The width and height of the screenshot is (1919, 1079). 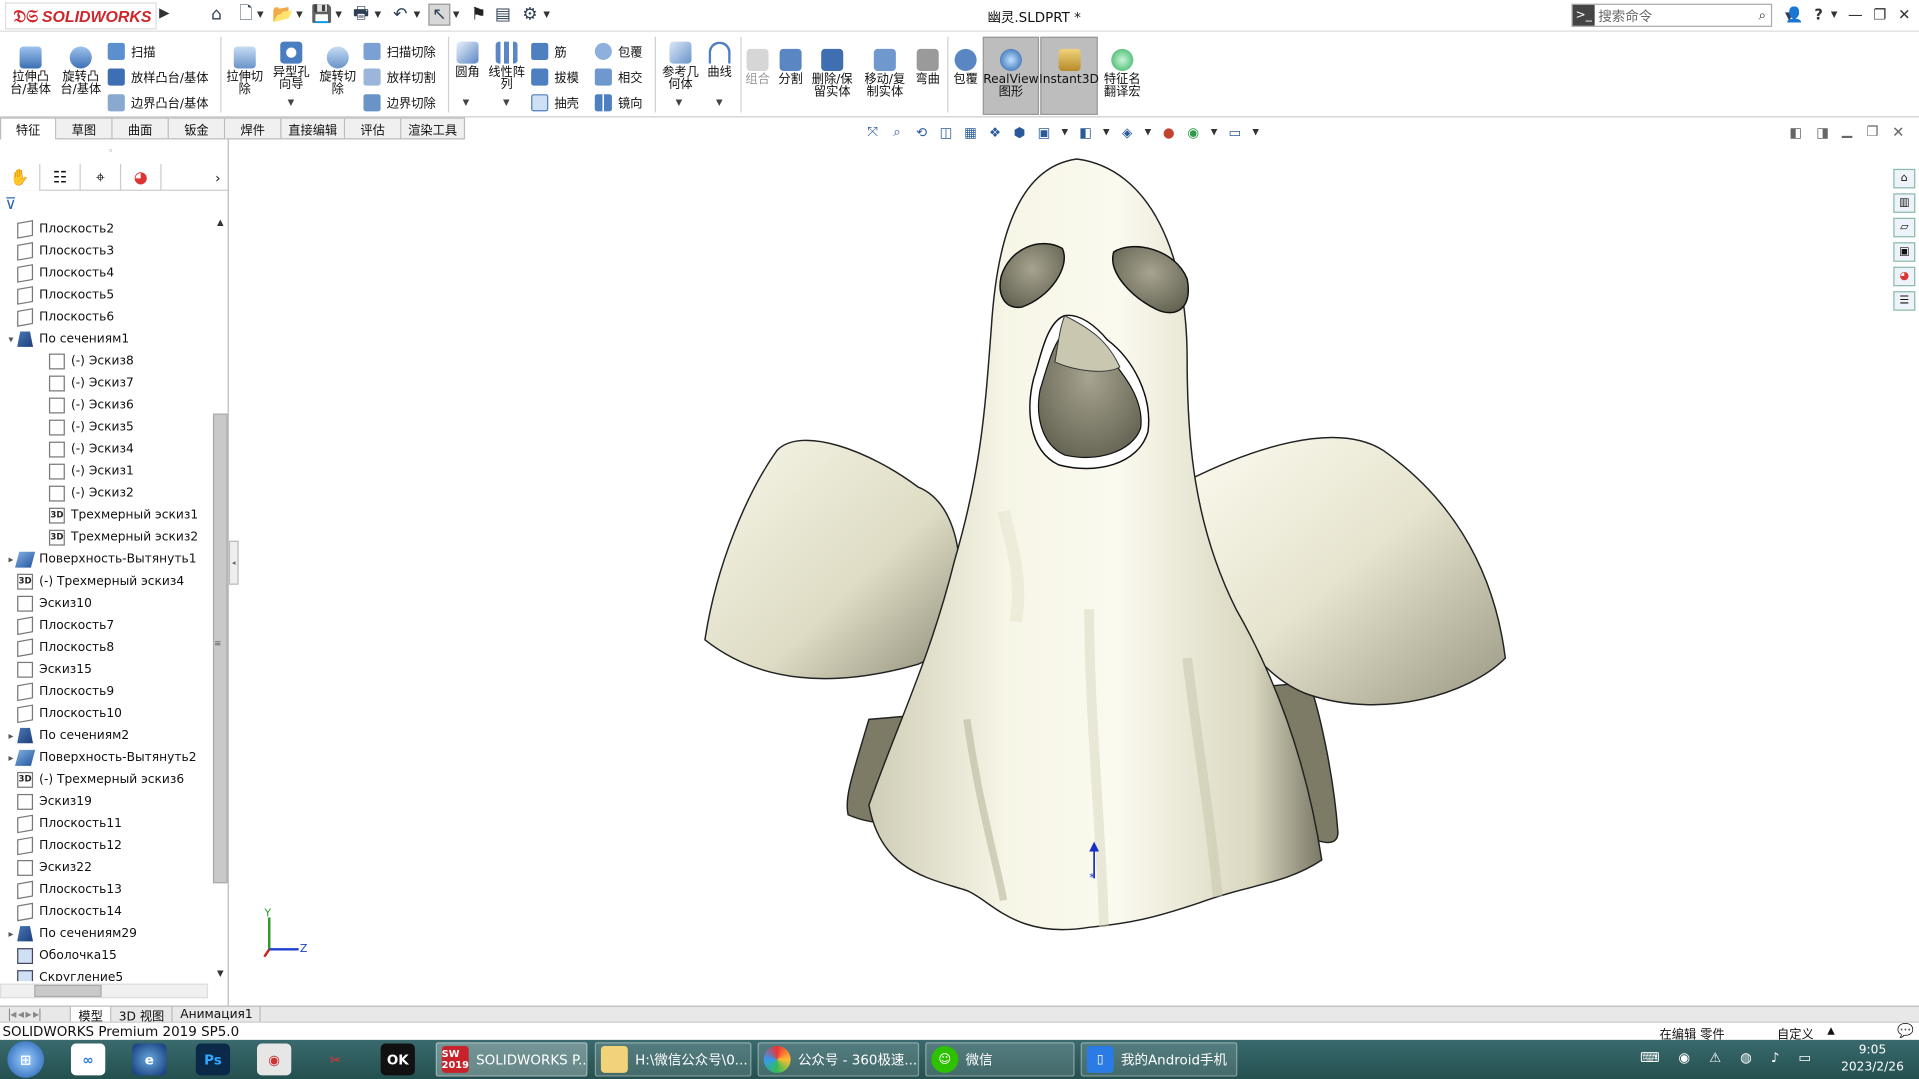 I want to click on appearances-icon: ◕, so click(x=1904, y=276).